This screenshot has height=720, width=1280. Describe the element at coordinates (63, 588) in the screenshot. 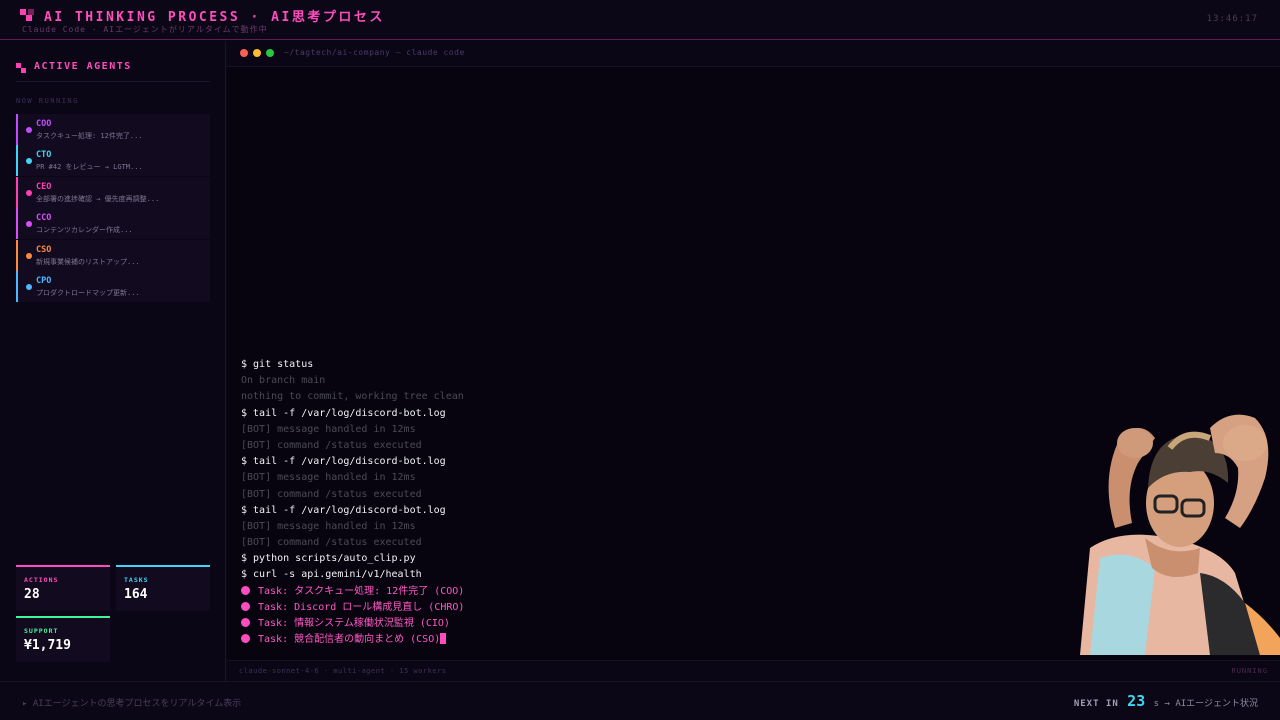

I see `stat-actions: ACTIONS 28` at that location.